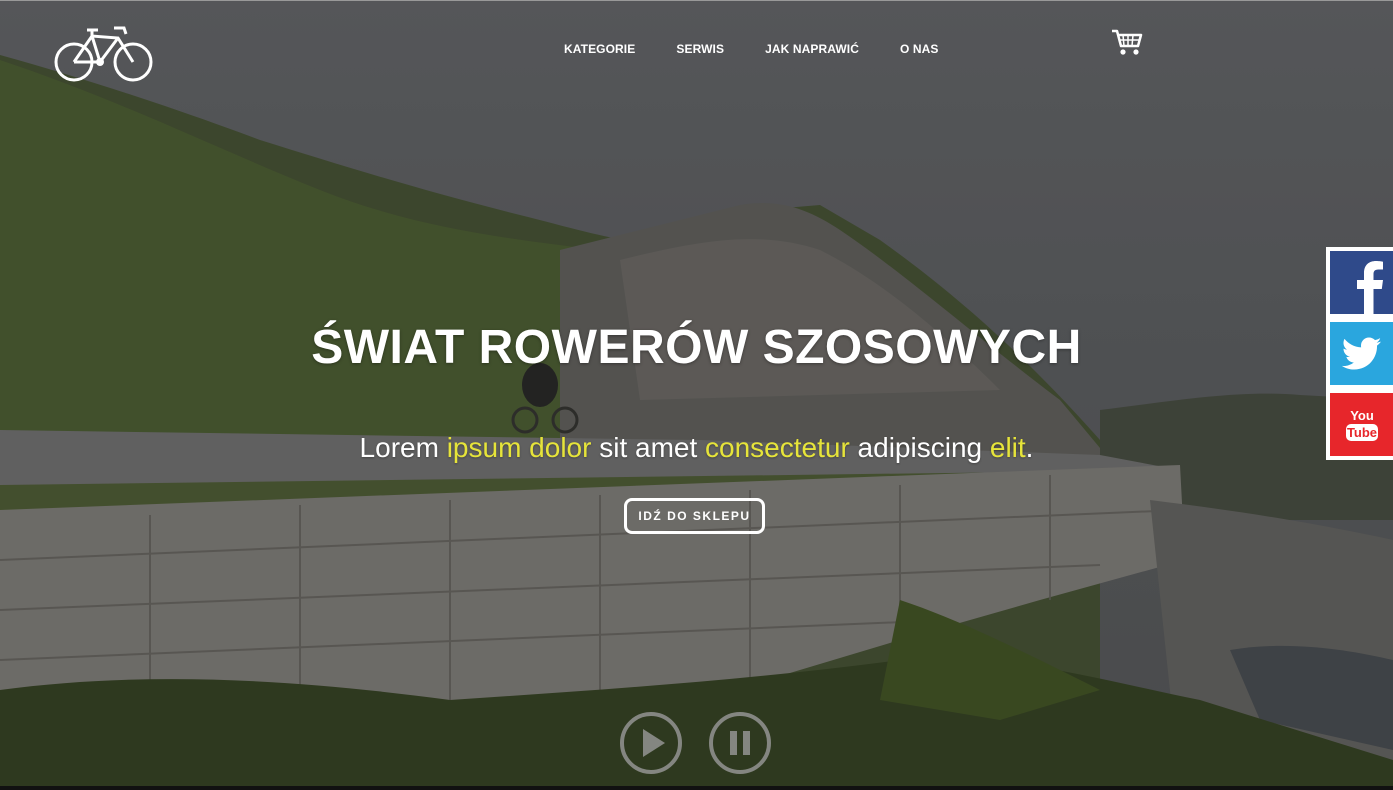  Describe the element at coordinates (1029, 447) in the screenshot. I see `subtitle-part: .` at that location.